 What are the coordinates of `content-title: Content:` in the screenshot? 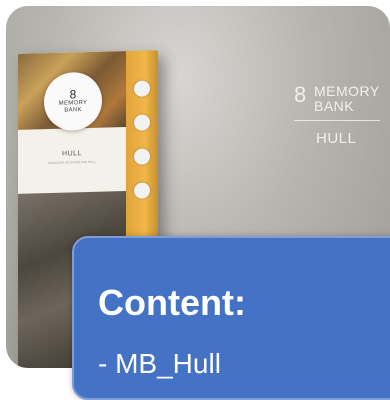 It's located at (172, 302).